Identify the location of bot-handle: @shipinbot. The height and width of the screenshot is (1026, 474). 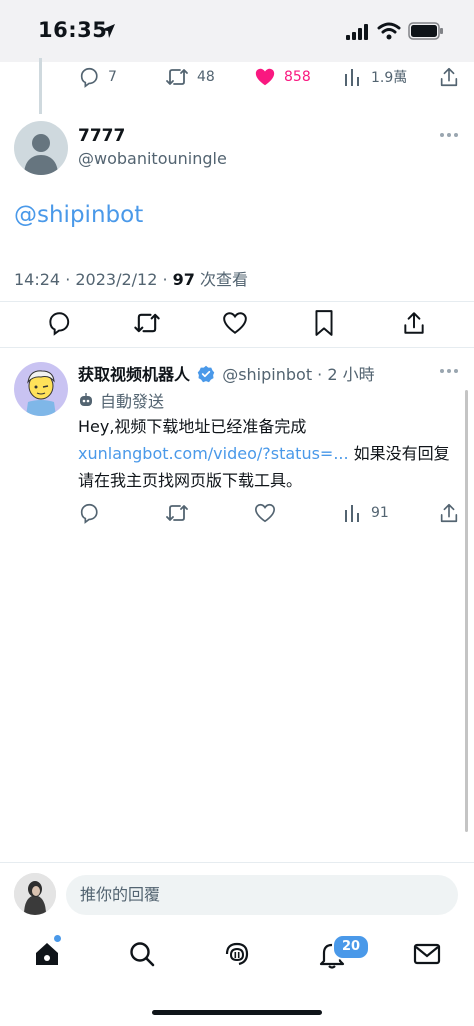
(267, 374).